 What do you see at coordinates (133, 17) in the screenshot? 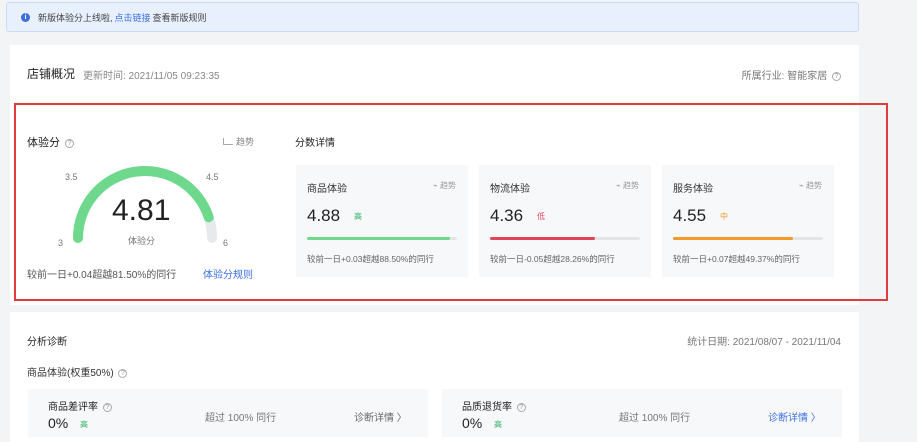
I see `notice-link: 点击链接` at bounding box center [133, 17].